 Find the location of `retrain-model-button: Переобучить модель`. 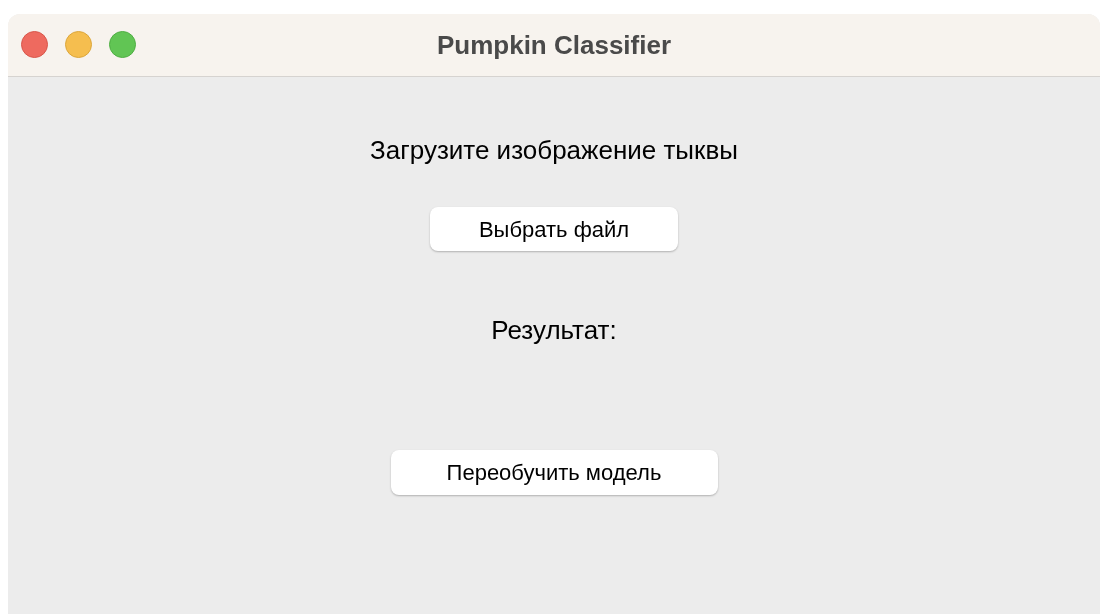

retrain-model-button: Переобучить модель is located at coordinates (554, 472).